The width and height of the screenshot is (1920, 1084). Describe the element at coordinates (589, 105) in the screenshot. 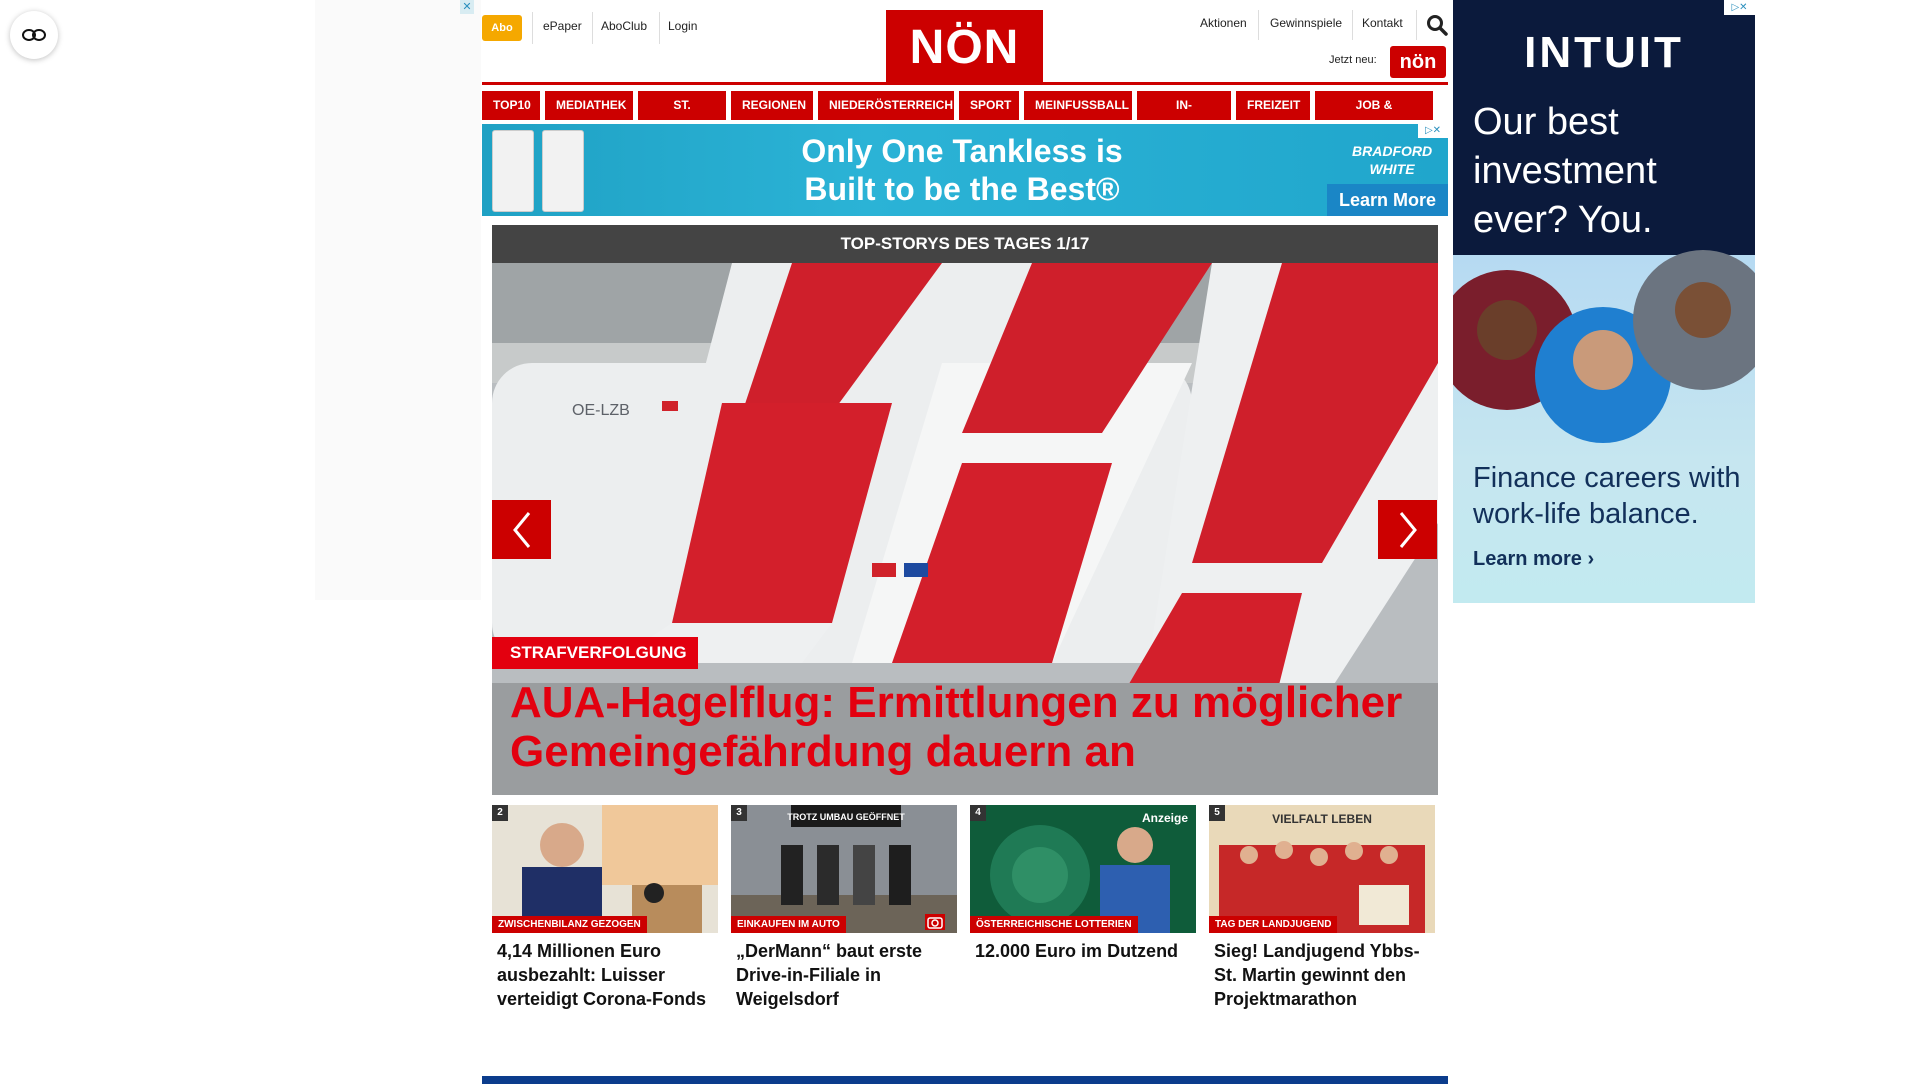

I see `nav-mediathek: MEDIATHEK` at that location.